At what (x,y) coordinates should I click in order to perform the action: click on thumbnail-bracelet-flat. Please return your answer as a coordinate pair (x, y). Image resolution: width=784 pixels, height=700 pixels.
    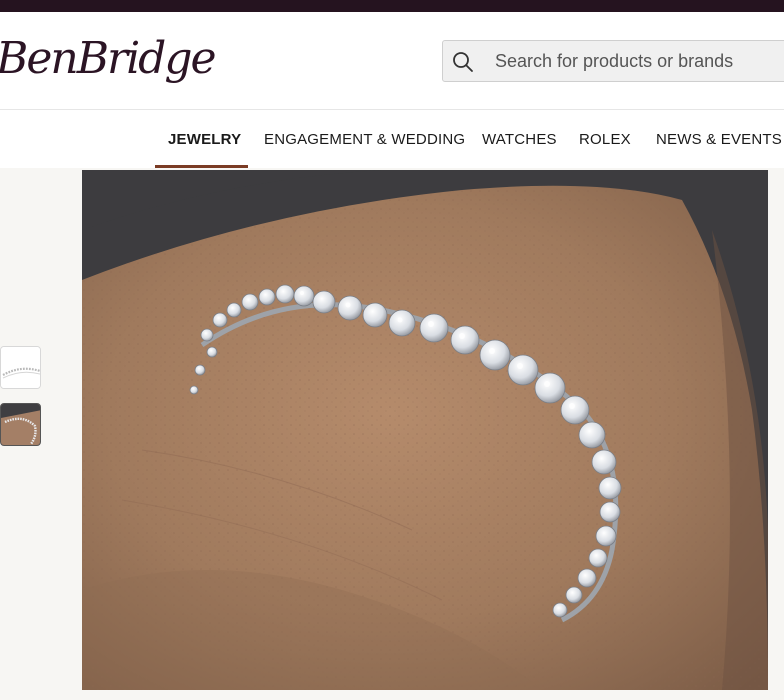
    Looking at the image, I should click on (20, 367).